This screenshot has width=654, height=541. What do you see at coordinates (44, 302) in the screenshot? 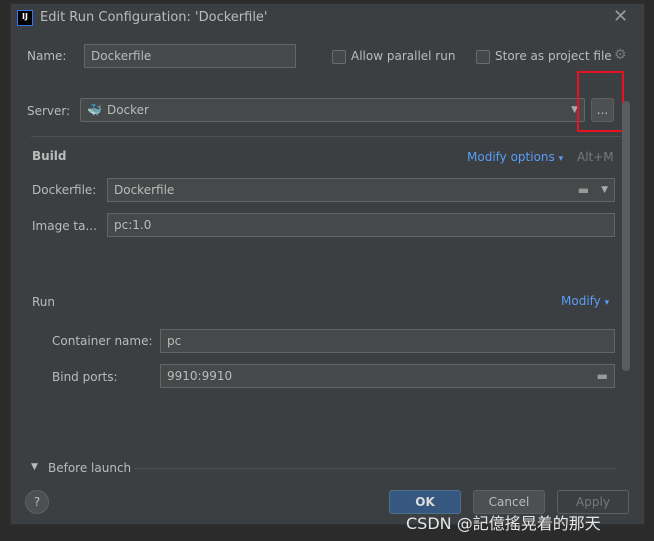
I see `run-section-title: Run` at bounding box center [44, 302].